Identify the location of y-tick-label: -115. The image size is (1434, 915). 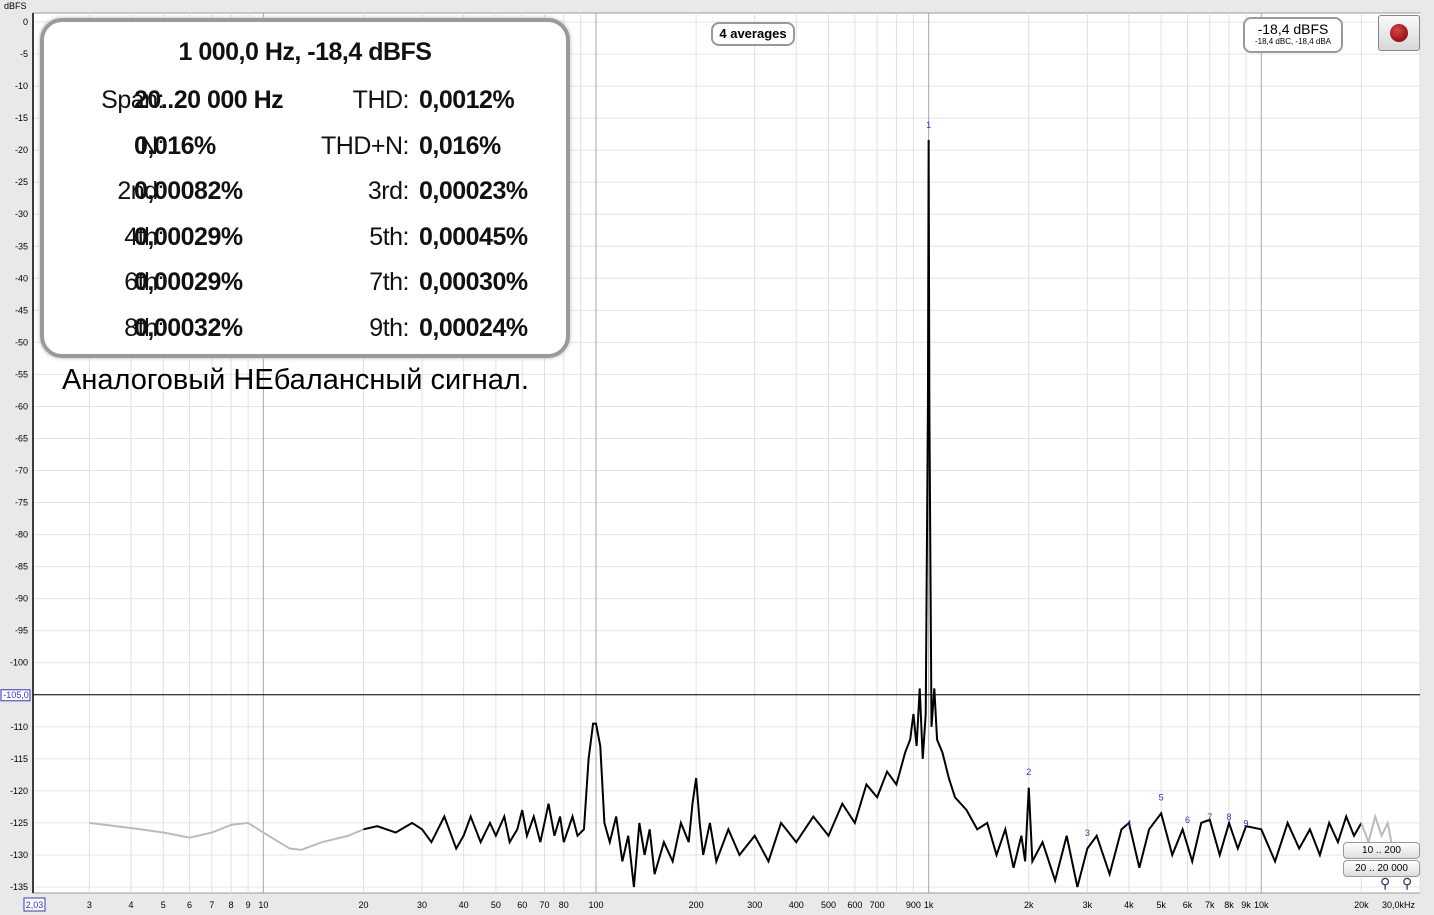
(19, 759).